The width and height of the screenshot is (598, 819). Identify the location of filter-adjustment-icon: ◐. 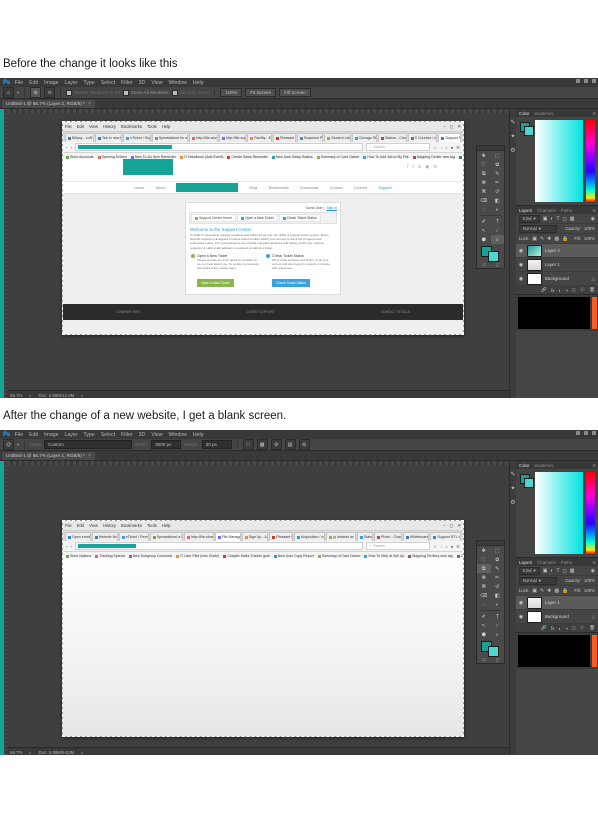
(551, 219).